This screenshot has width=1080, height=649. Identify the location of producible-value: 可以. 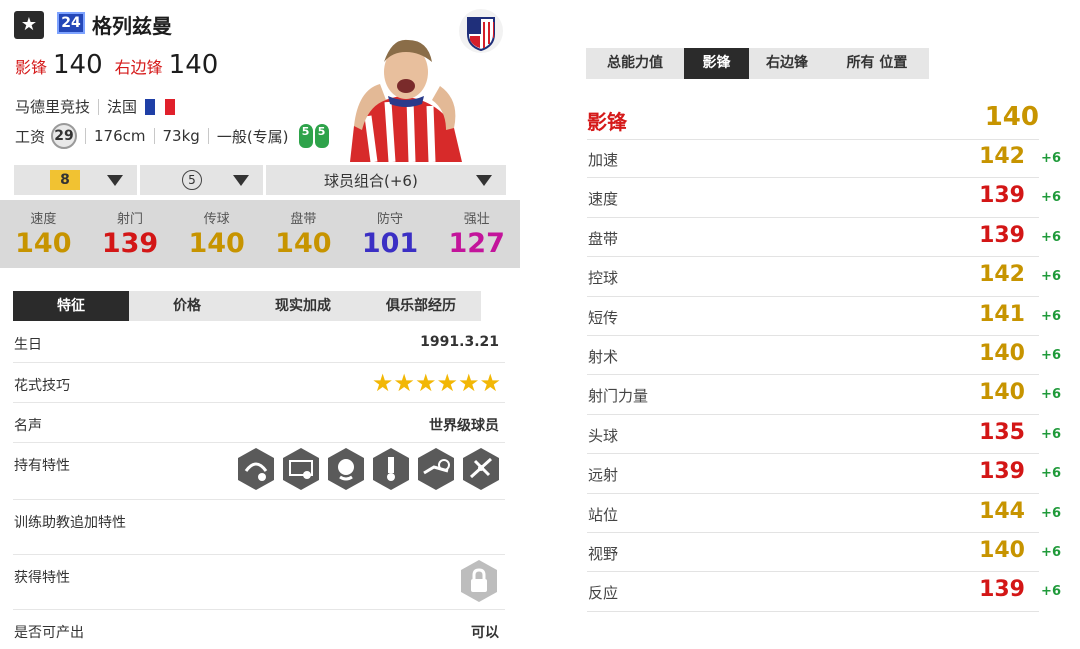
(485, 633).